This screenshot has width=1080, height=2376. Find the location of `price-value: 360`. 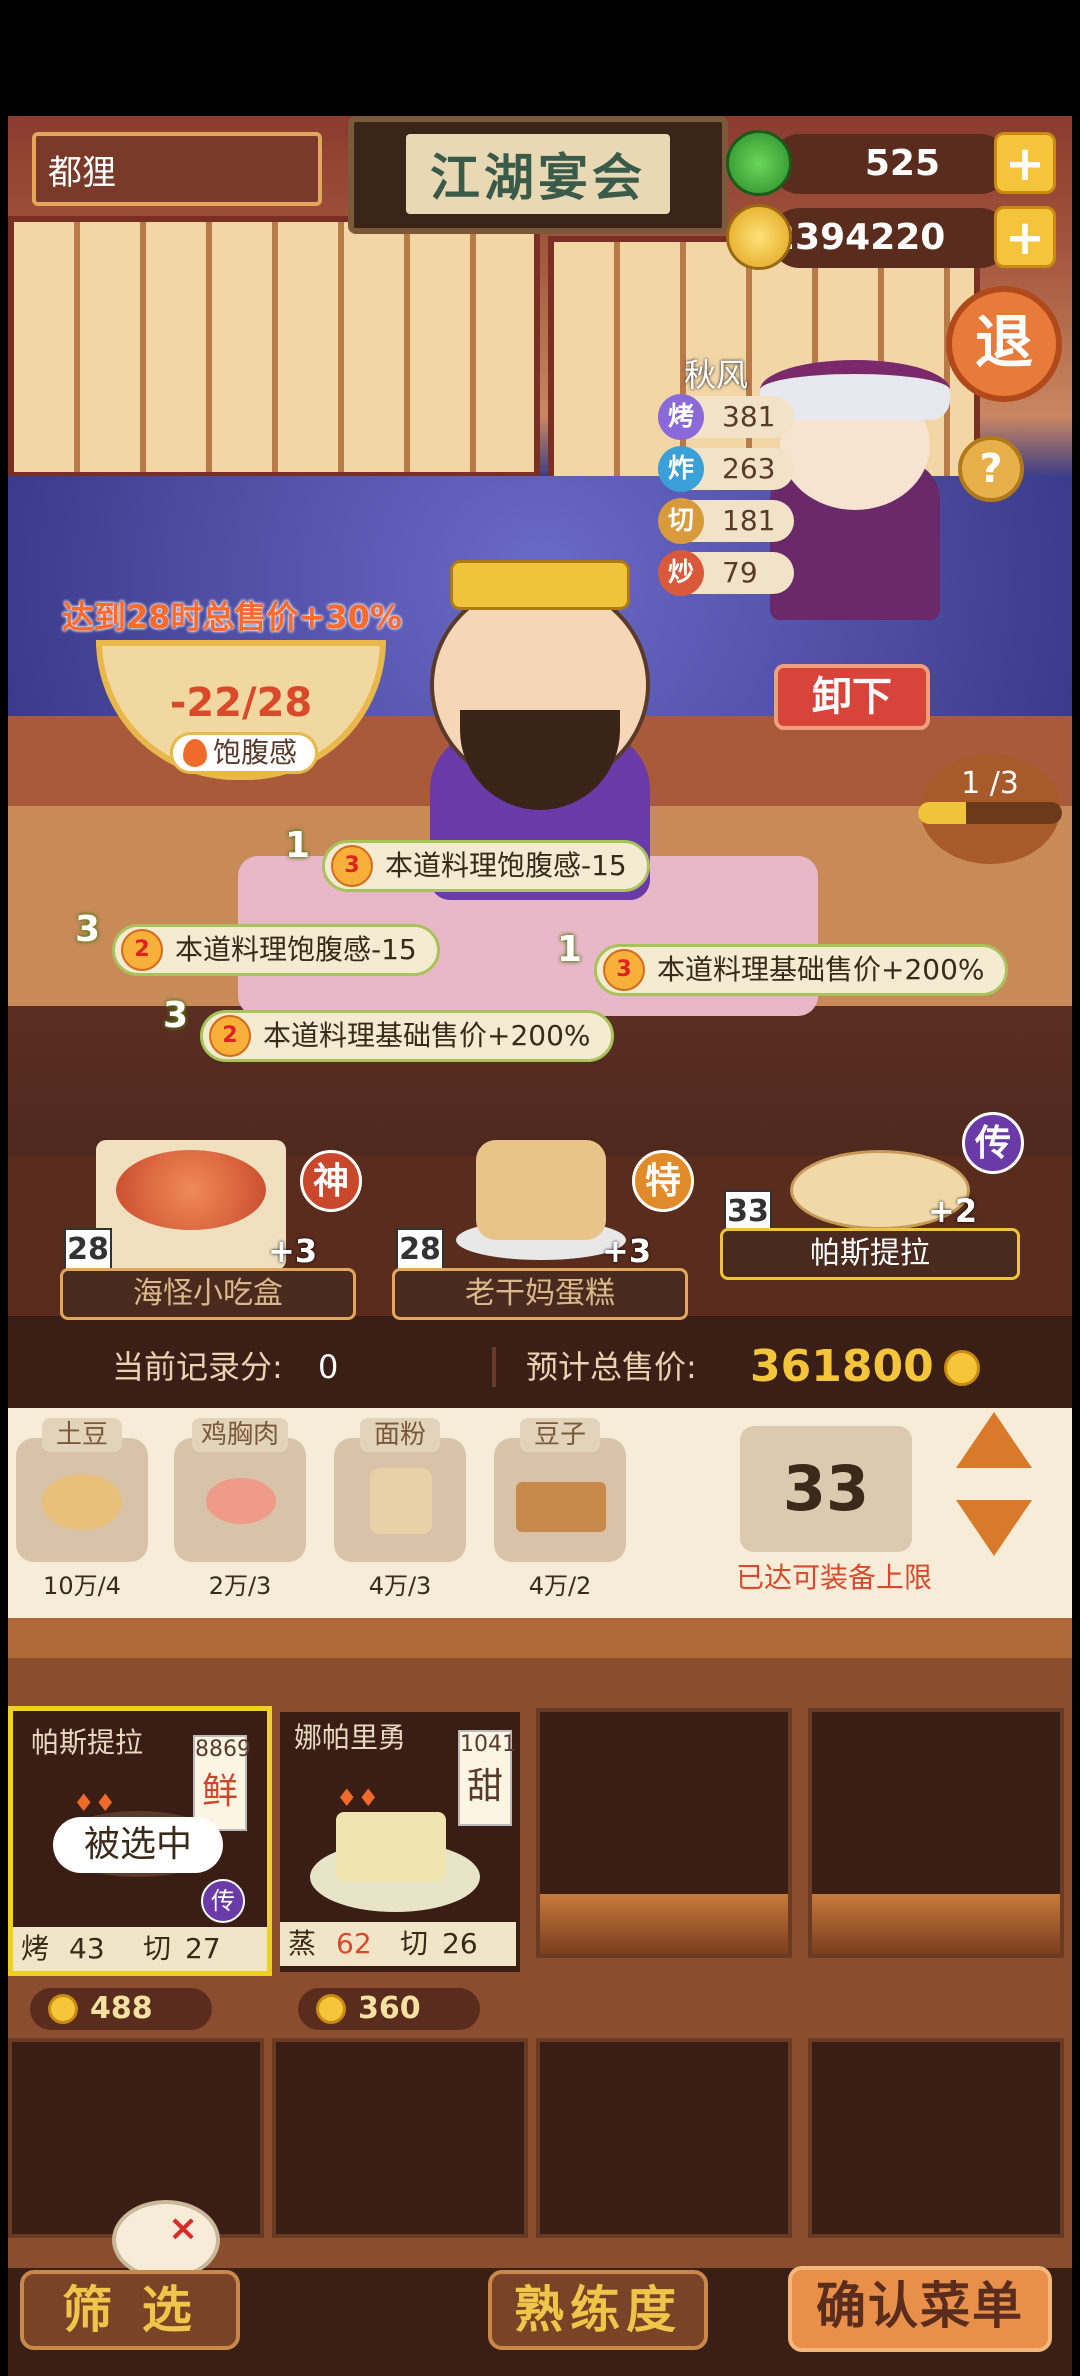

price-value: 360 is located at coordinates (389, 2008).